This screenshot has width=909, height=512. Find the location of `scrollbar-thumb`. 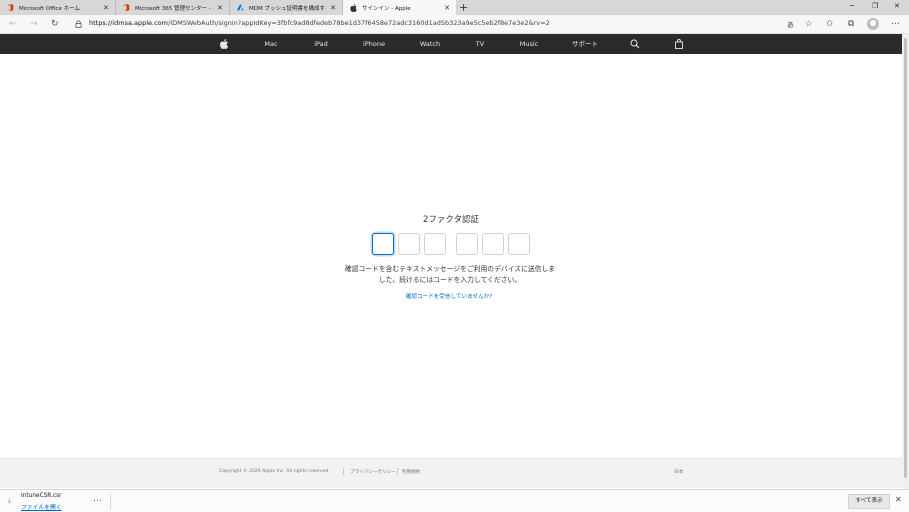

scrollbar-thumb is located at coordinates (905, 258).